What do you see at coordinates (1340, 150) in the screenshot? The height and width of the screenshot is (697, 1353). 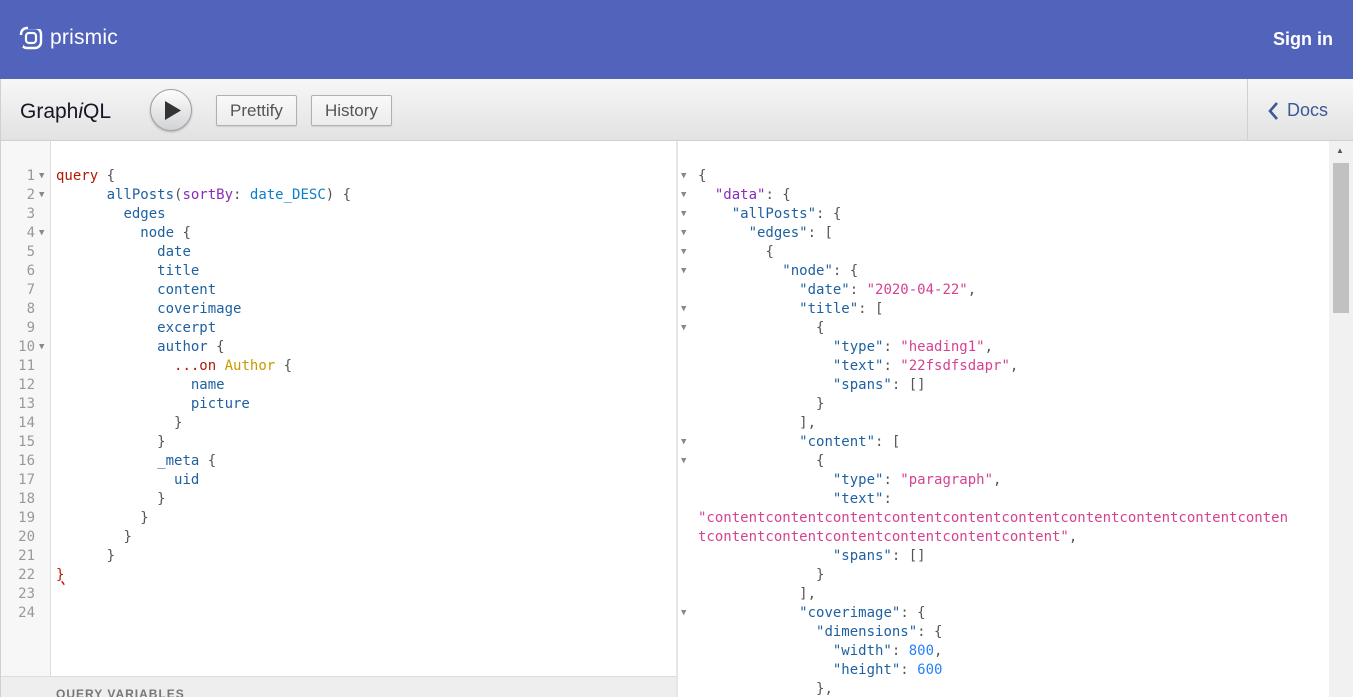 I see `scroll-up-arrow-icon: ▲` at bounding box center [1340, 150].